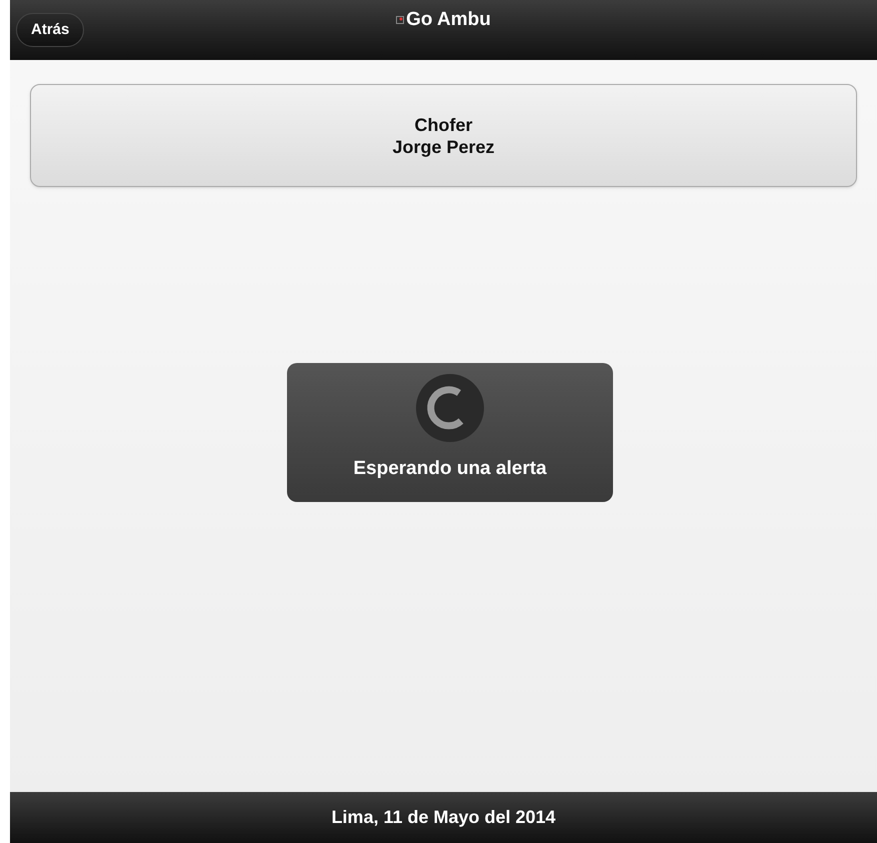  Describe the element at coordinates (443, 125) in the screenshot. I see `driver-role: Chofer` at that location.